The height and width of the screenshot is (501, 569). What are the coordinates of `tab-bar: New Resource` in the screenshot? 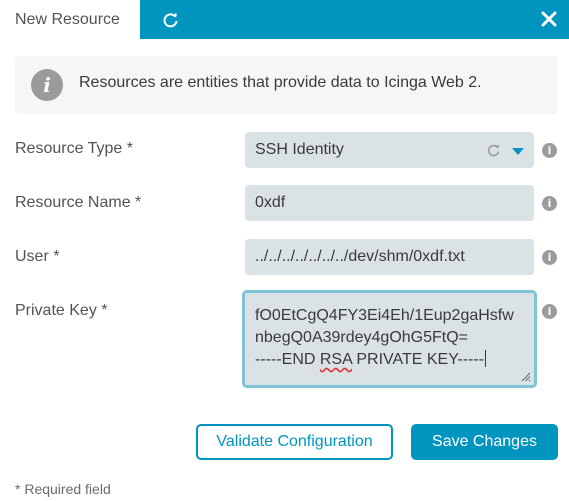 It's located at (284, 19).